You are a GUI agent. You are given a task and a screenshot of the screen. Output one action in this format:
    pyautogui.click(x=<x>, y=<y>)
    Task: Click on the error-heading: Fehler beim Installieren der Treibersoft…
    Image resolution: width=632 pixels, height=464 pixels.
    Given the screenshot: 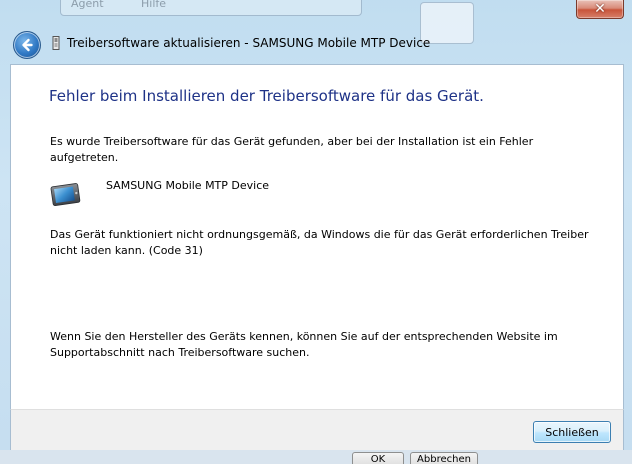 What is the action you would take?
    pyautogui.click(x=266, y=96)
    